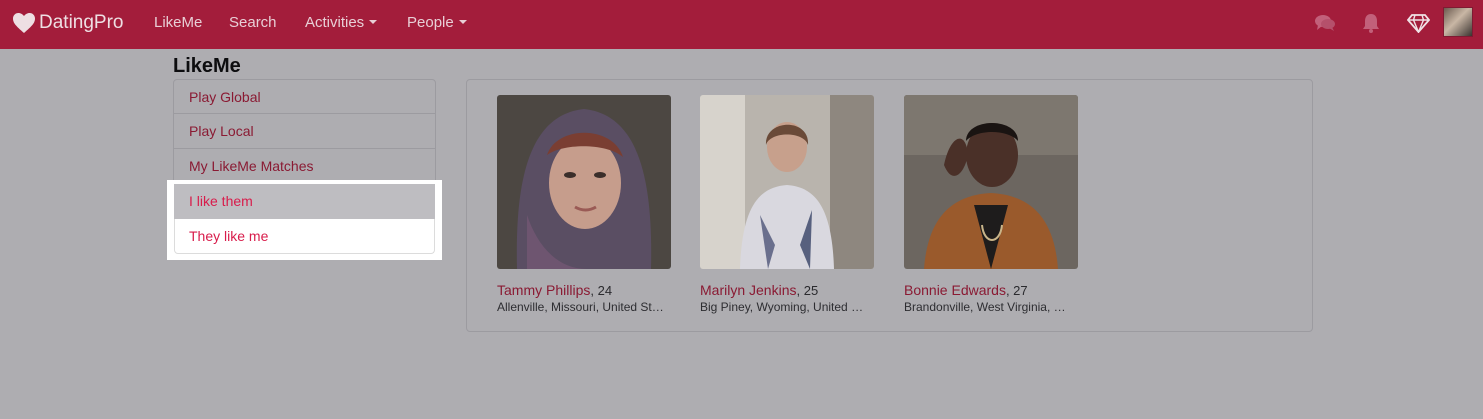 The height and width of the screenshot is (419, 1483). Describe the element at coordinates (785, 307) in the screenshot. I see `profile-location: Big Piney, Wyoming, United States` at that location.